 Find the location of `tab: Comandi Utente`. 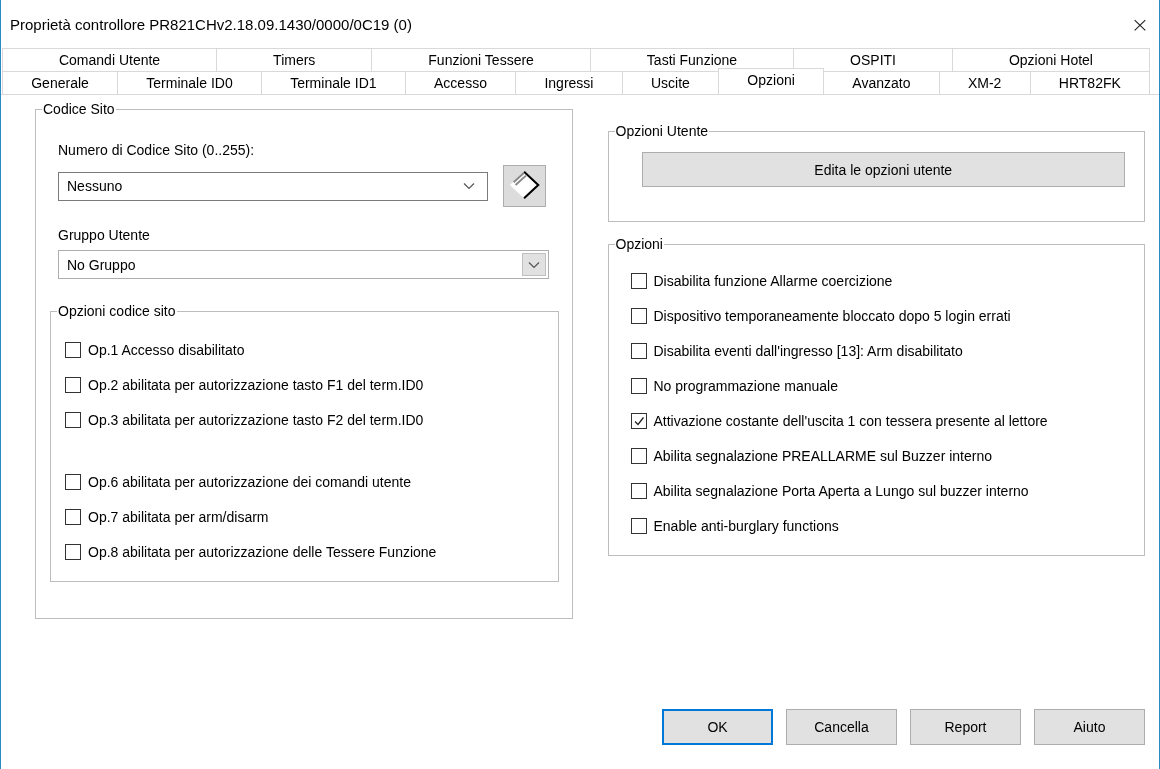

tab: Comandi Utente is located at coordinates (110, 59).